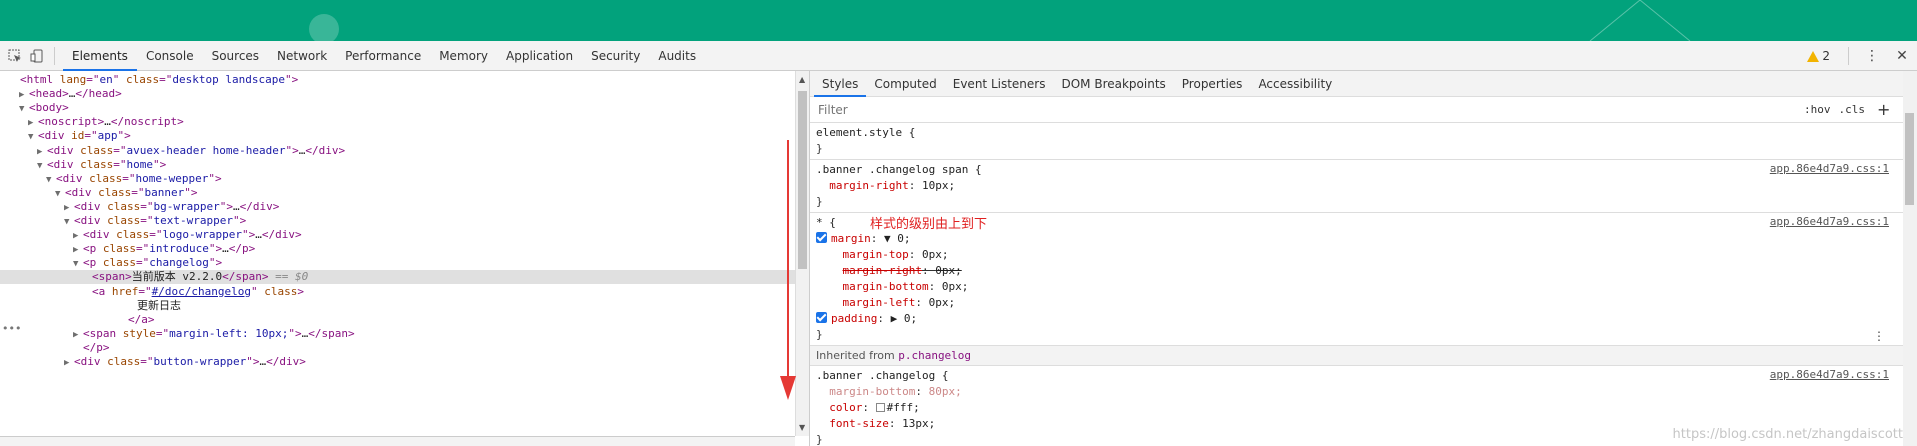 This screenshot has width=1917, height=446. What do you see at coordinates (904, 318) in the screenshot?
I see `css-value: ▶ 0;` at bounding box center [904, 318].